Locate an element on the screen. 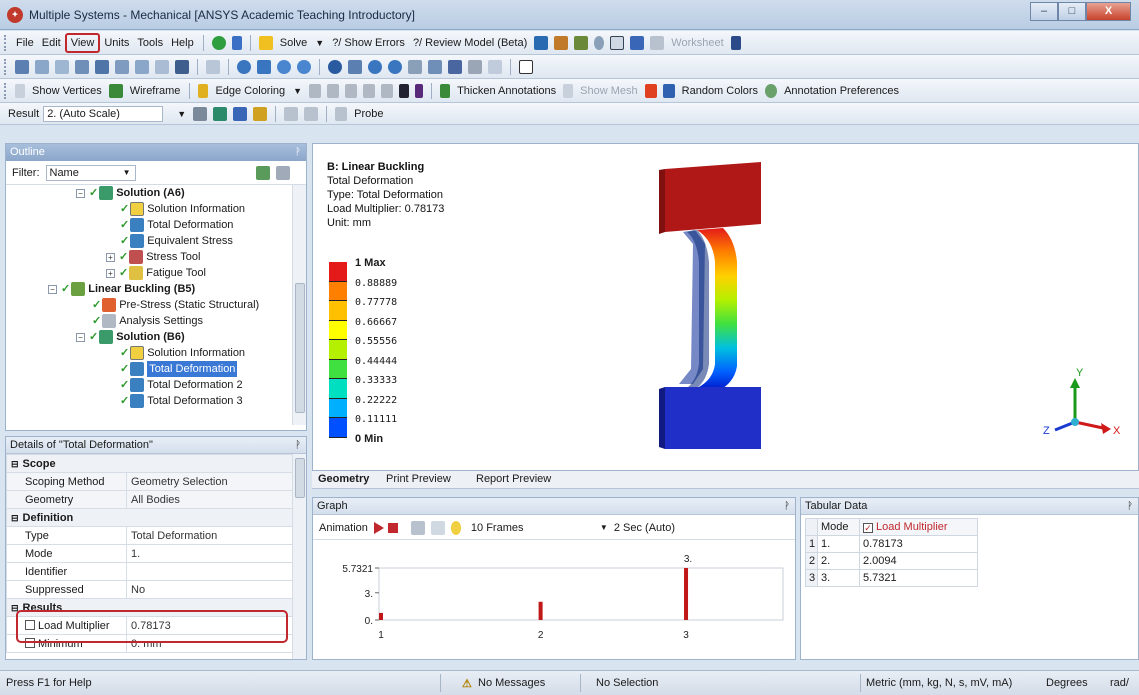 The image size is (1139, 695). toolbar-grip is located at coordinates (6, 42).